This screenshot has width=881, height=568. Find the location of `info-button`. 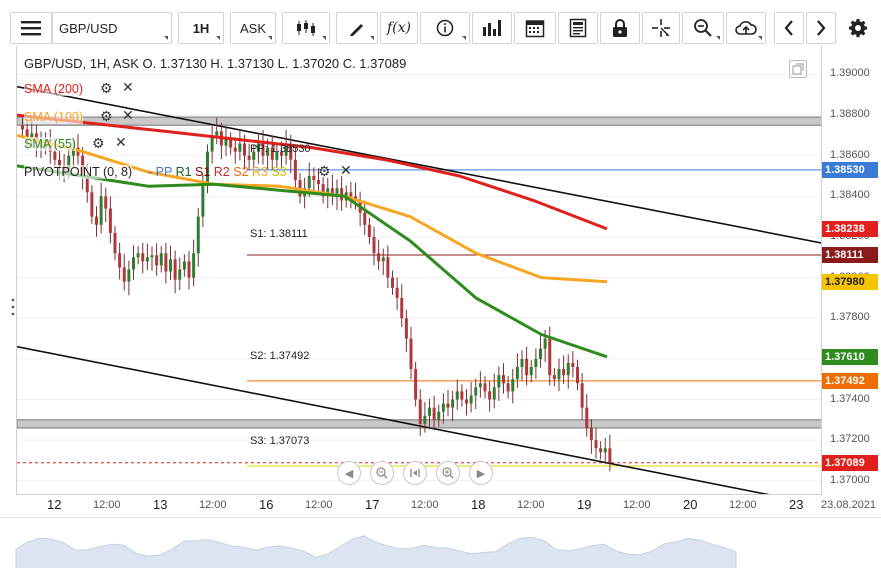

info-button is located at coordinates (445, 28).